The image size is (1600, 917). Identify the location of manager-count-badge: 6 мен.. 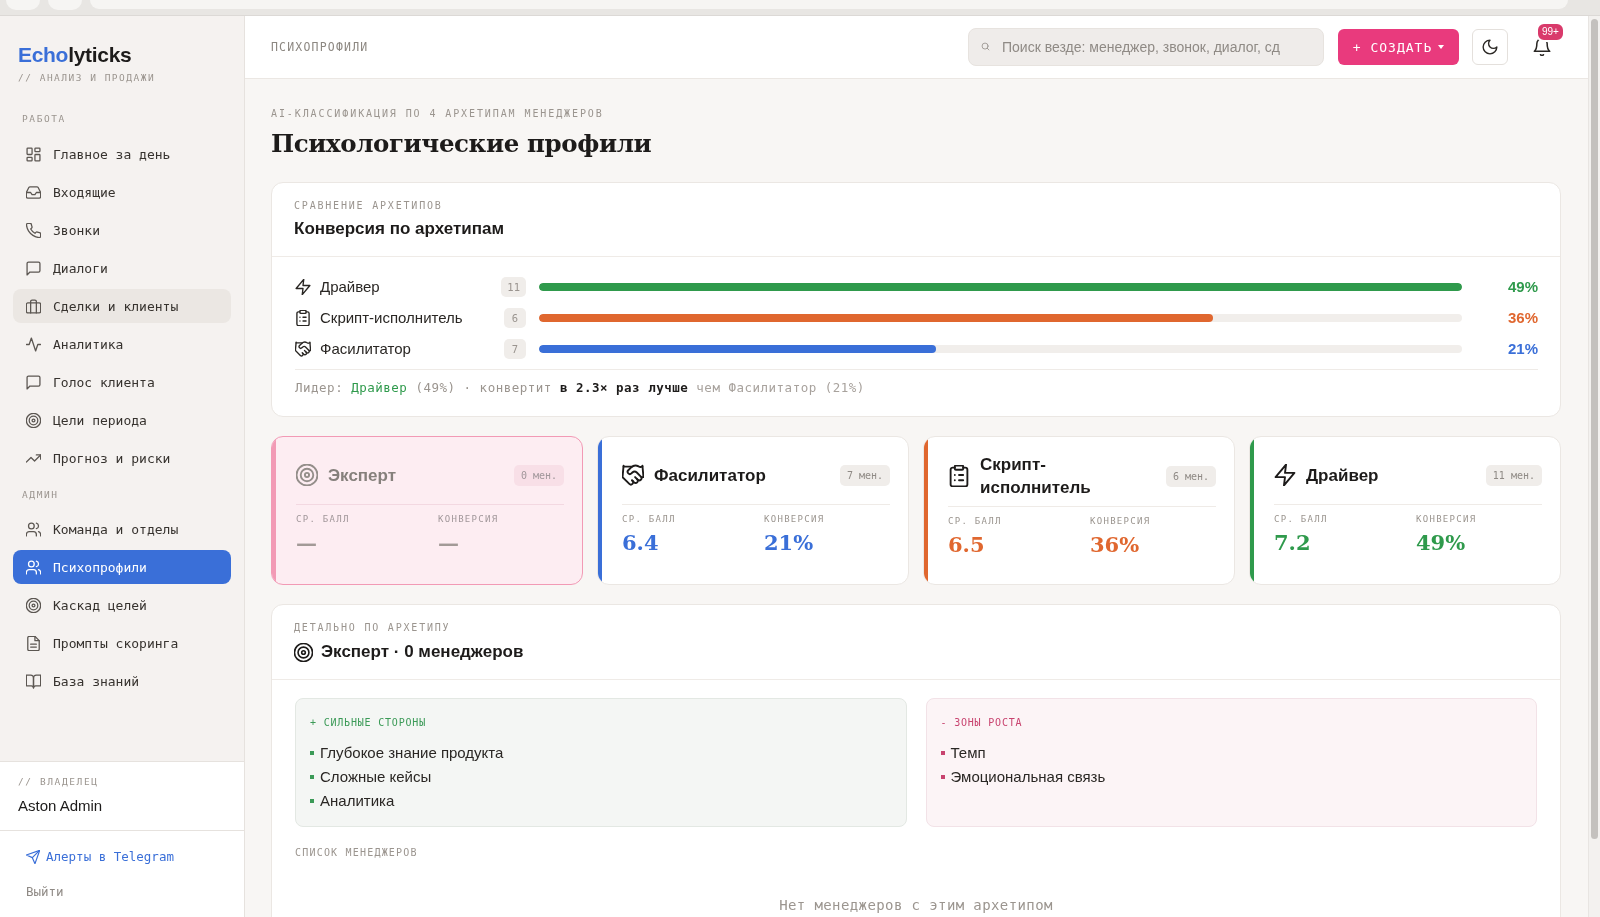
(1190, 476).